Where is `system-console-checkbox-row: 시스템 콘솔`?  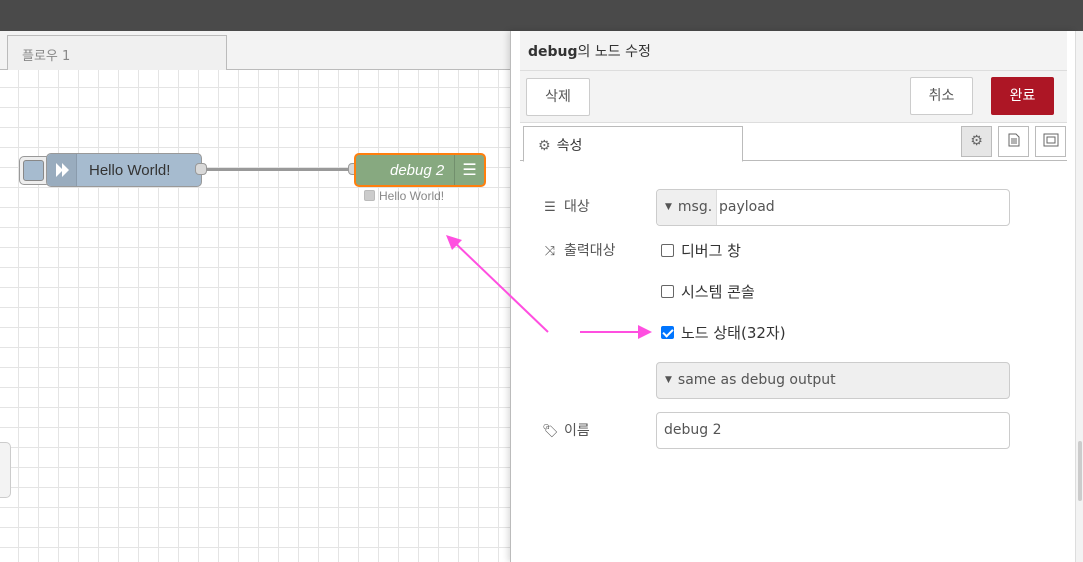 system-console-checkbox-row: 시스템 콘솔 is located at coordinates (708, 291).